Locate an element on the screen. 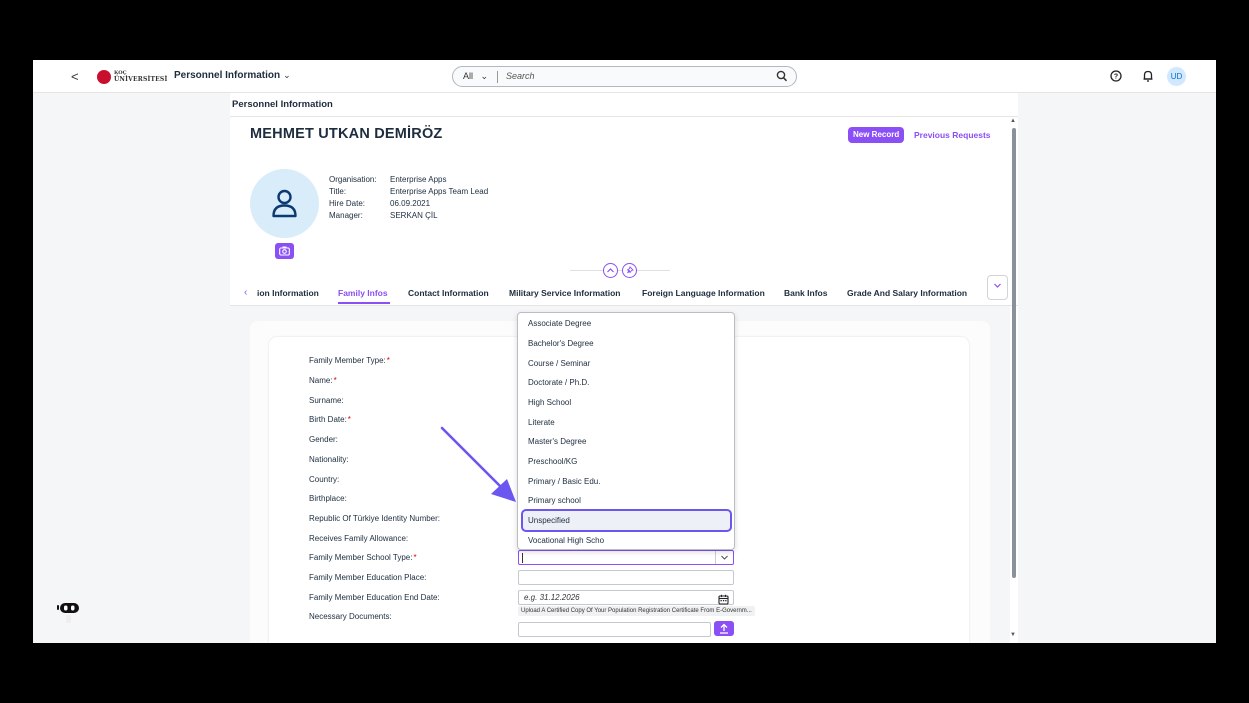 The image size is (1249, 703). person-icon is located at coordinates (284, 203).